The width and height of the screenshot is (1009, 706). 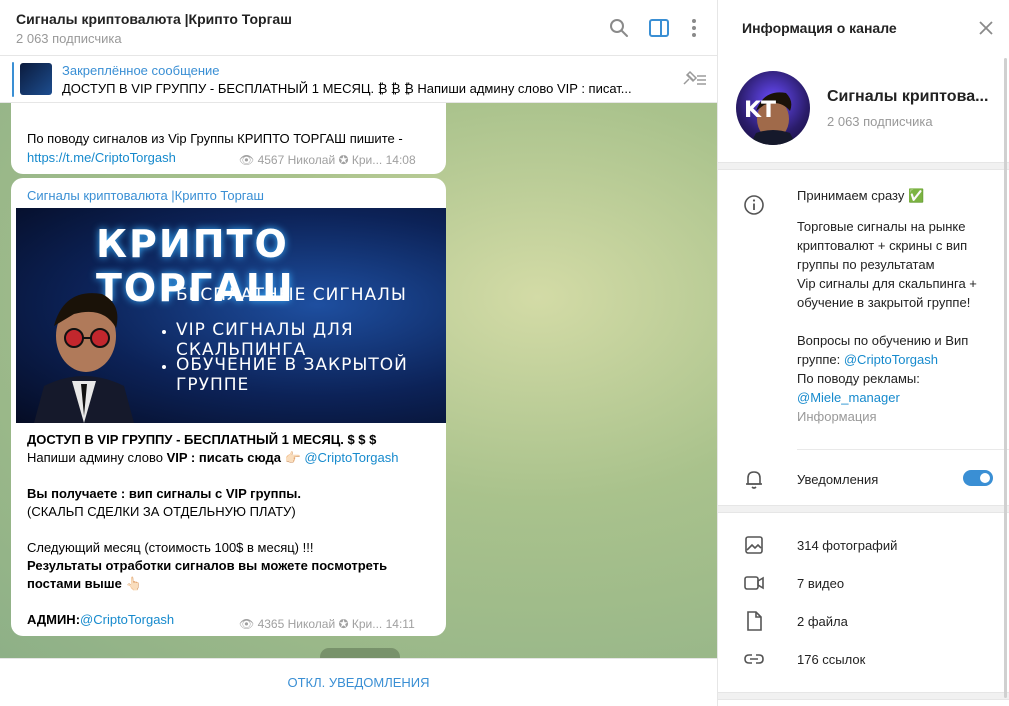 I want to click on pinned-label: Закреплённое сообщение, so click(x=141, y=70).